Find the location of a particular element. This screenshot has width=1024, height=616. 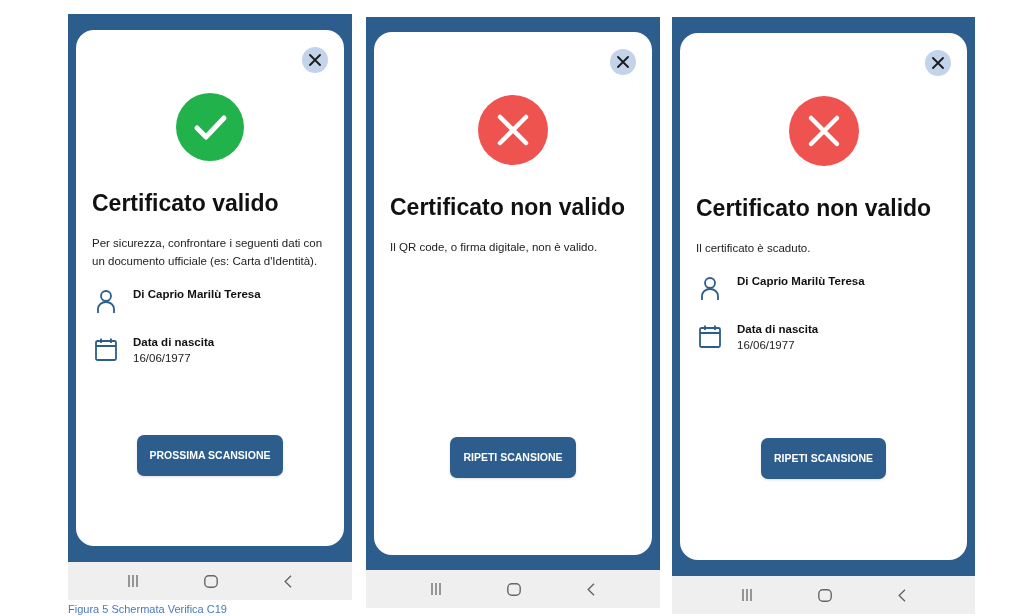

result-title: Certificato valido is located at coordinates (186, 203).